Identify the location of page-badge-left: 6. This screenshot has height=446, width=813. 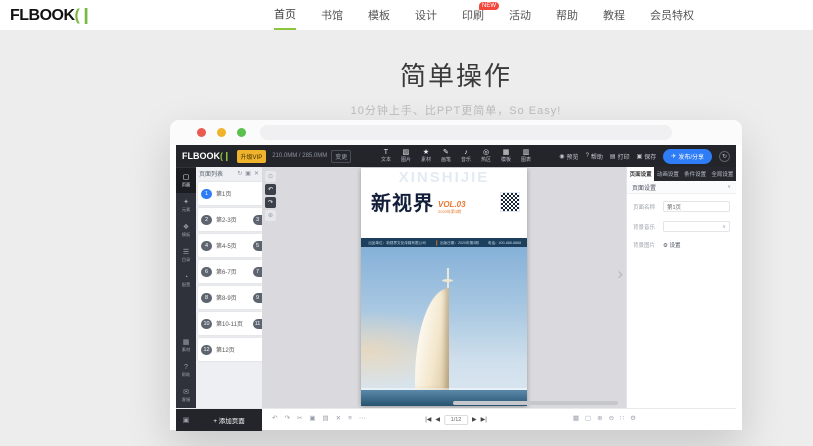
(206, 271).